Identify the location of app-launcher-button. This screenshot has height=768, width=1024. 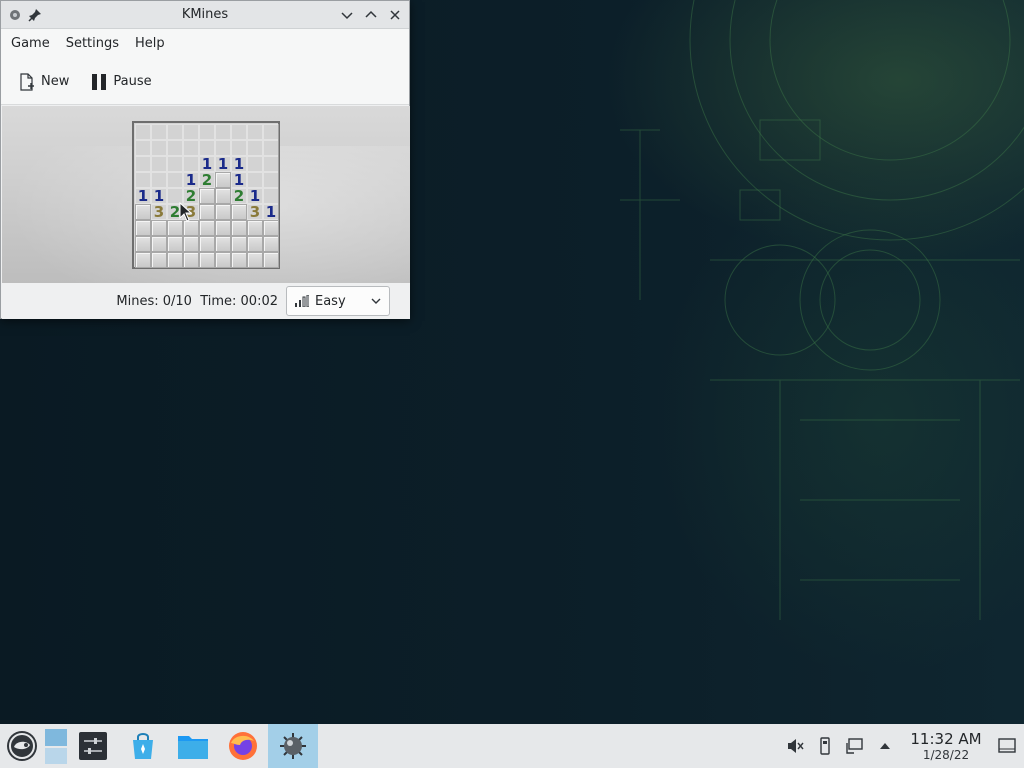
(22, 746).